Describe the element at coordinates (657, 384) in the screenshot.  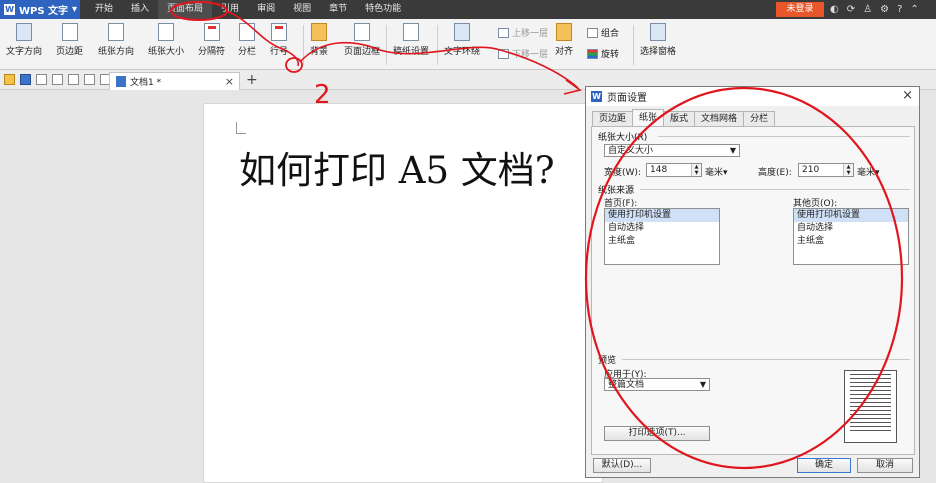
I see `apply-to-select: 整篇文档 ▼` at that location.